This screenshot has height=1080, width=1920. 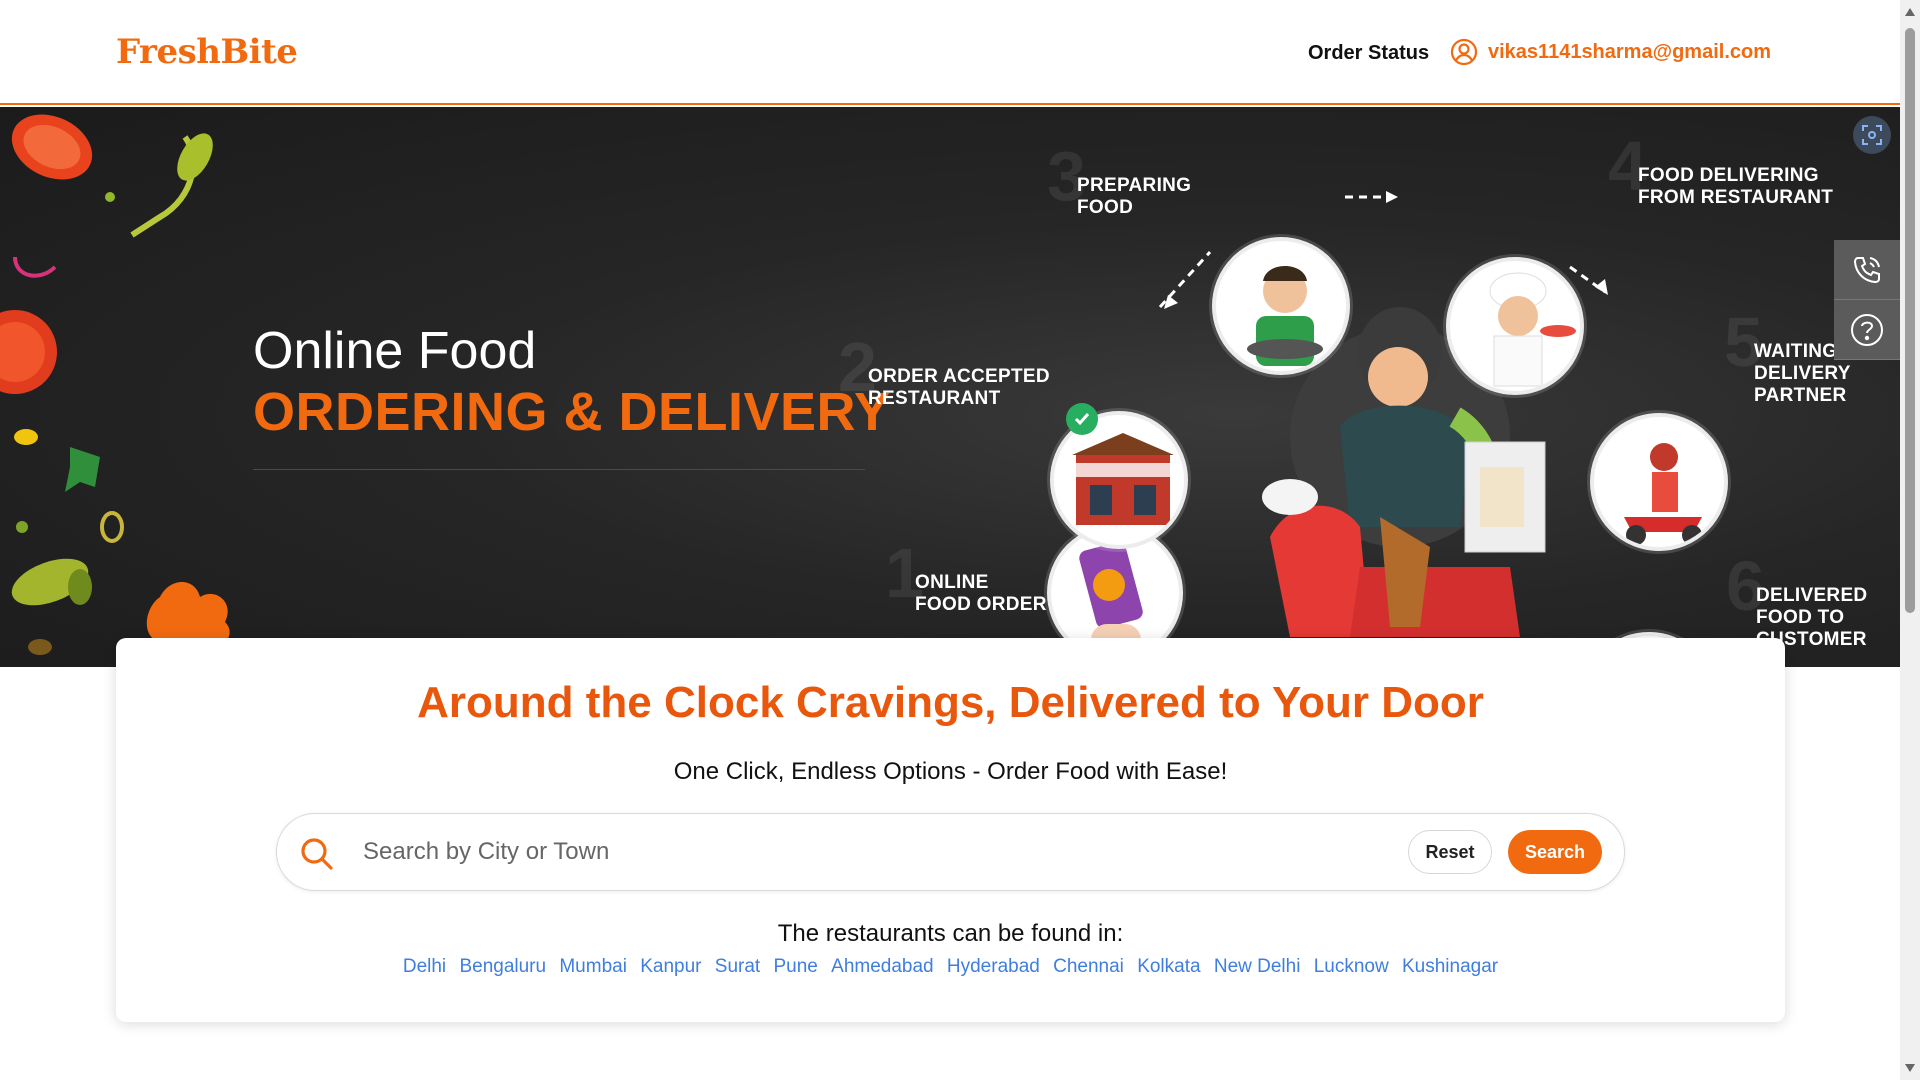 I want to click on scroll-down-arrow, so click(x=1910, y=1068).